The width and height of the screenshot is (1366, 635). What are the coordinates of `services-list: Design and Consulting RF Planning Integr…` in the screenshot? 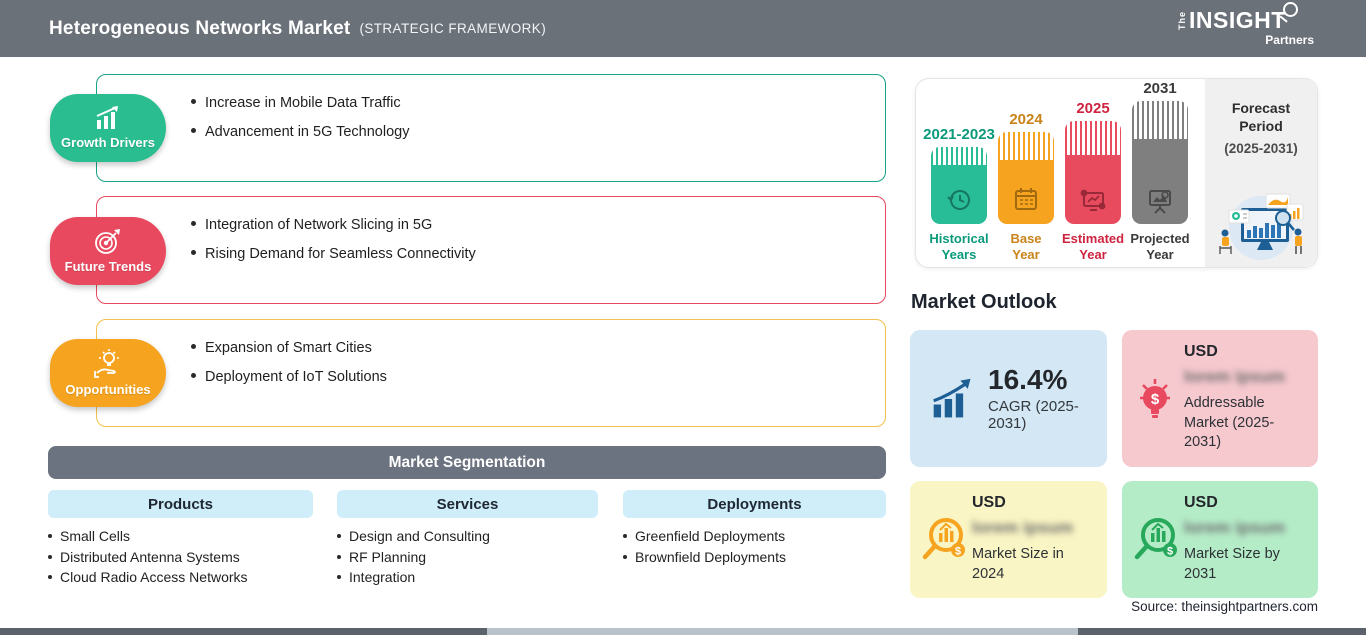 It's located at (413, 557).